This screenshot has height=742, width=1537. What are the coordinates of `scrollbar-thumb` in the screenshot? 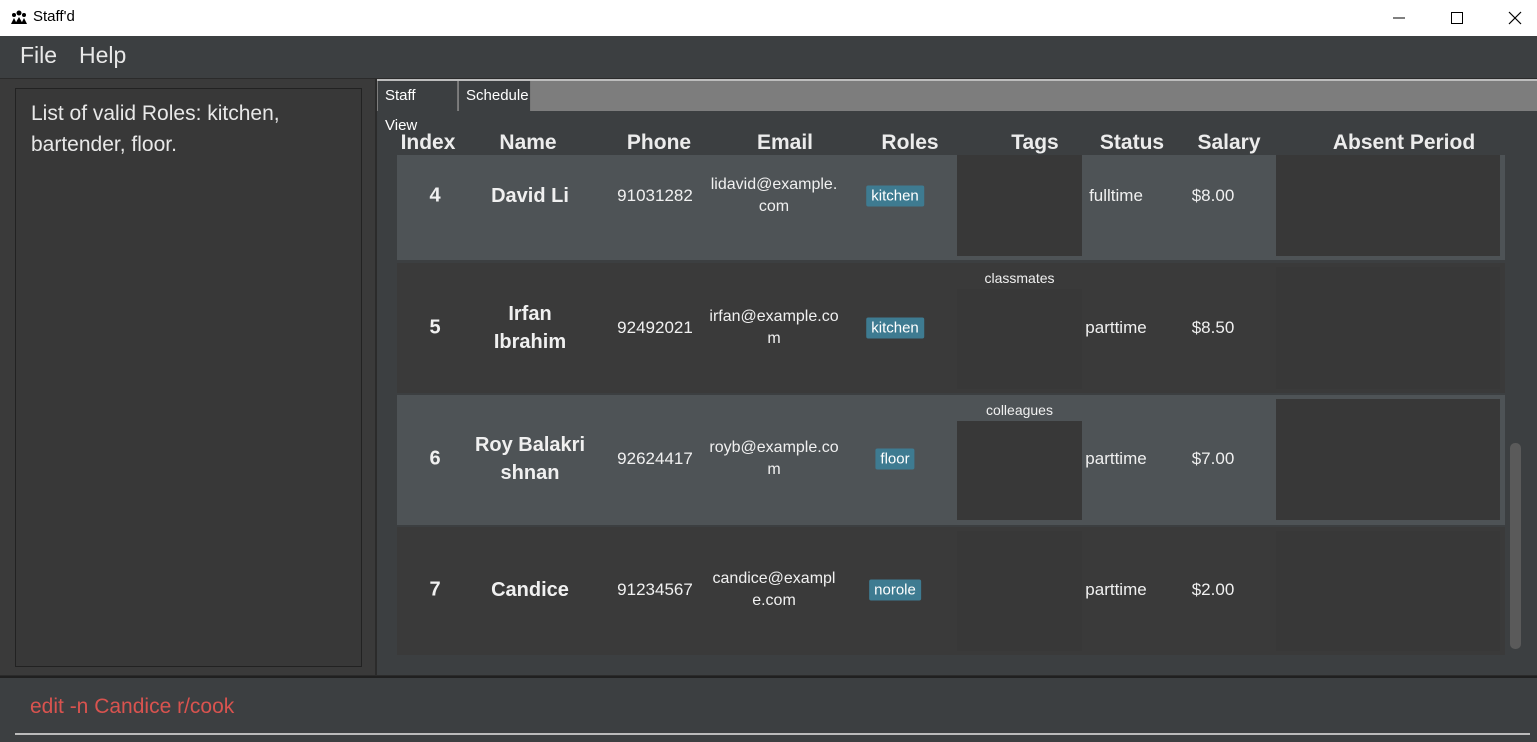 It's located at (1515, 546).